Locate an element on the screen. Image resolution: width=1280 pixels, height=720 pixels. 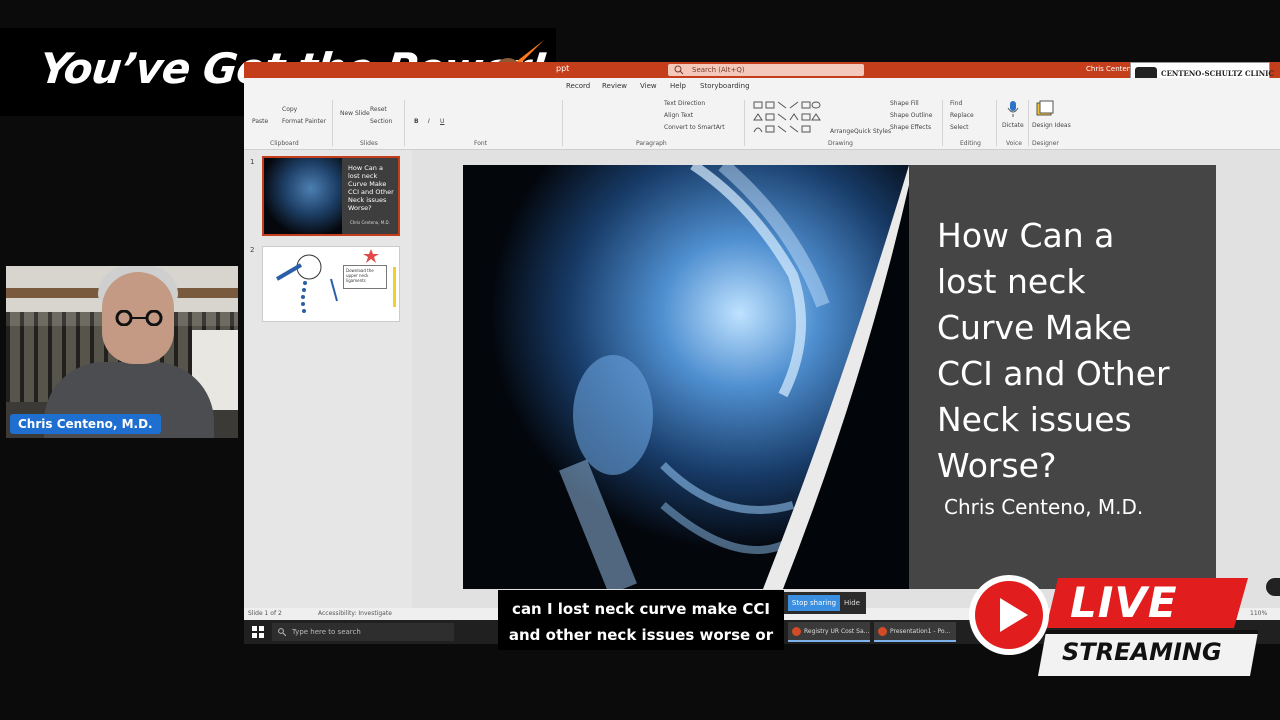
accessibility-status: Accessibility: Investigate is located at coordinates (355, 613).